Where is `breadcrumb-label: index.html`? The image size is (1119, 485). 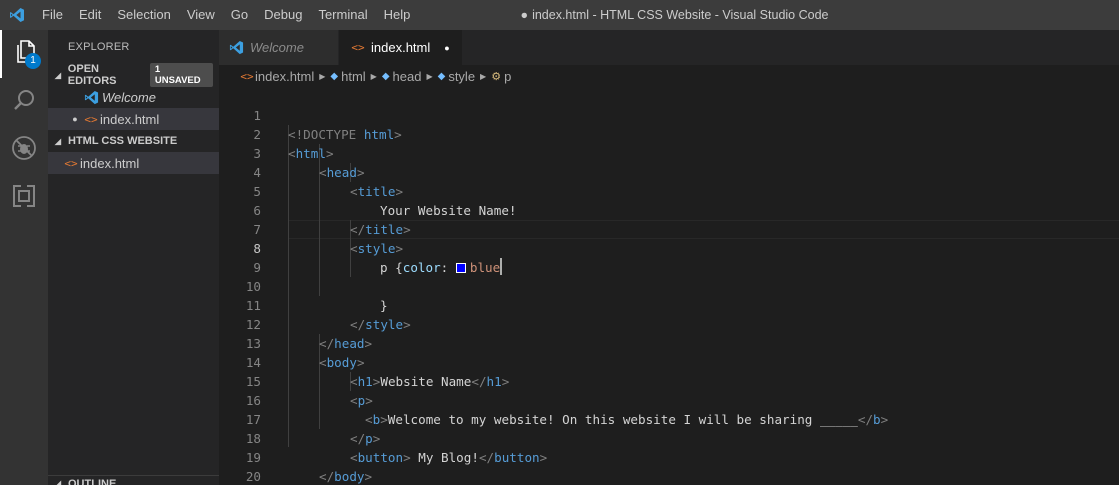 breadcrumb-label: index.html is located at coordinates (285, 76).